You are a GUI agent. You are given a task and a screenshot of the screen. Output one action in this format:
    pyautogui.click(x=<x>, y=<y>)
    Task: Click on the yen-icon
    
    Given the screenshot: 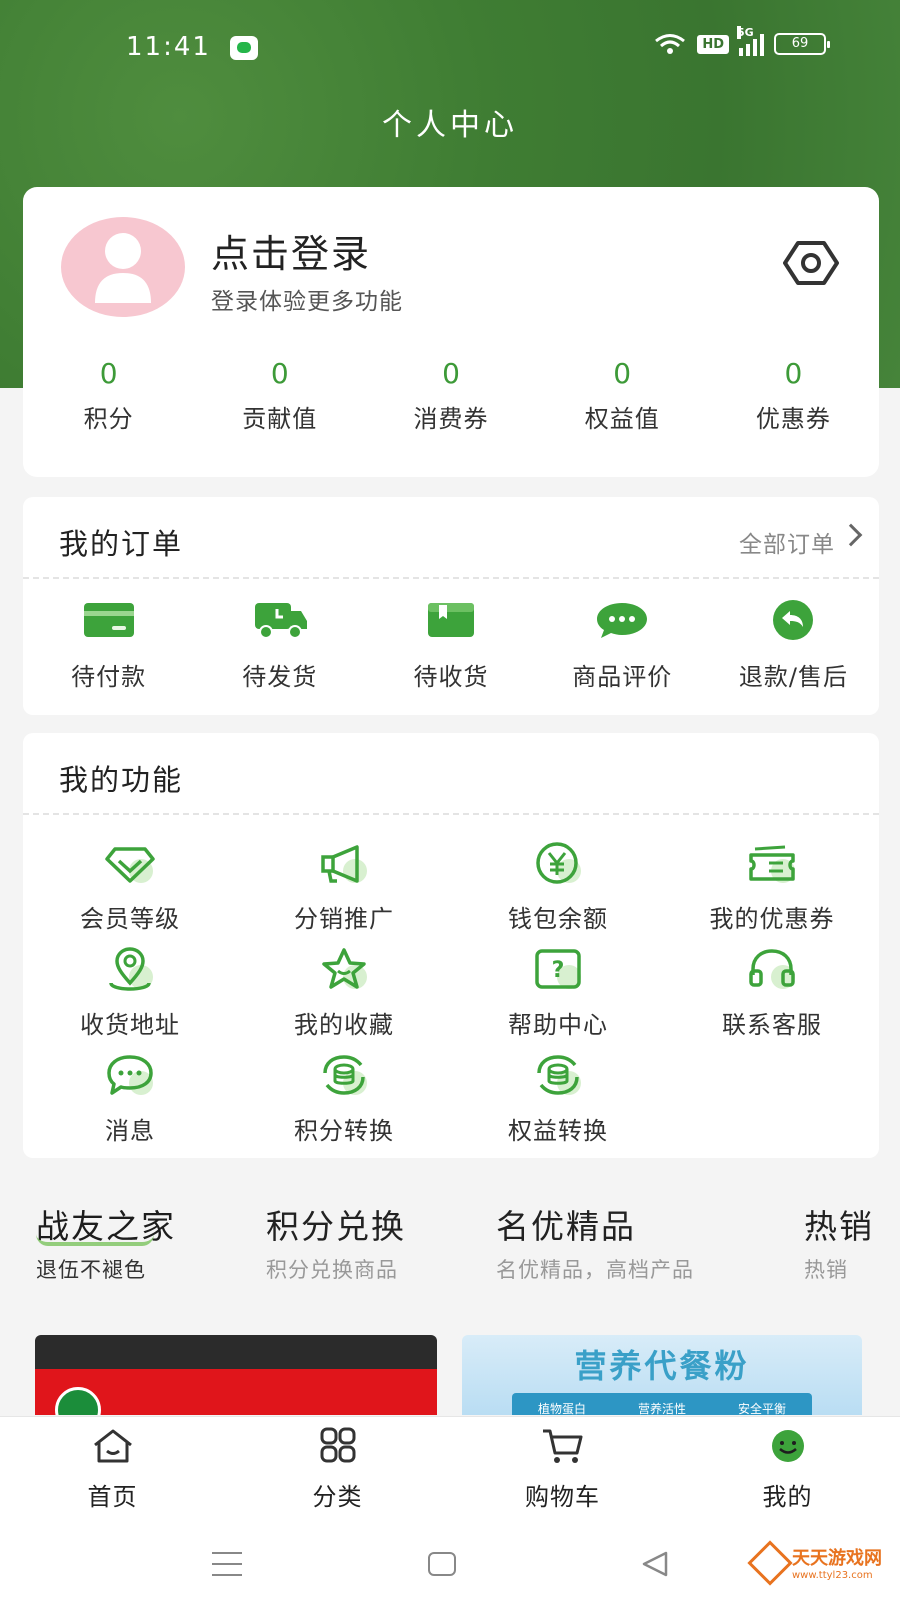 What is the action you would take?
    pyautogui.click(x=558, y=863)
    